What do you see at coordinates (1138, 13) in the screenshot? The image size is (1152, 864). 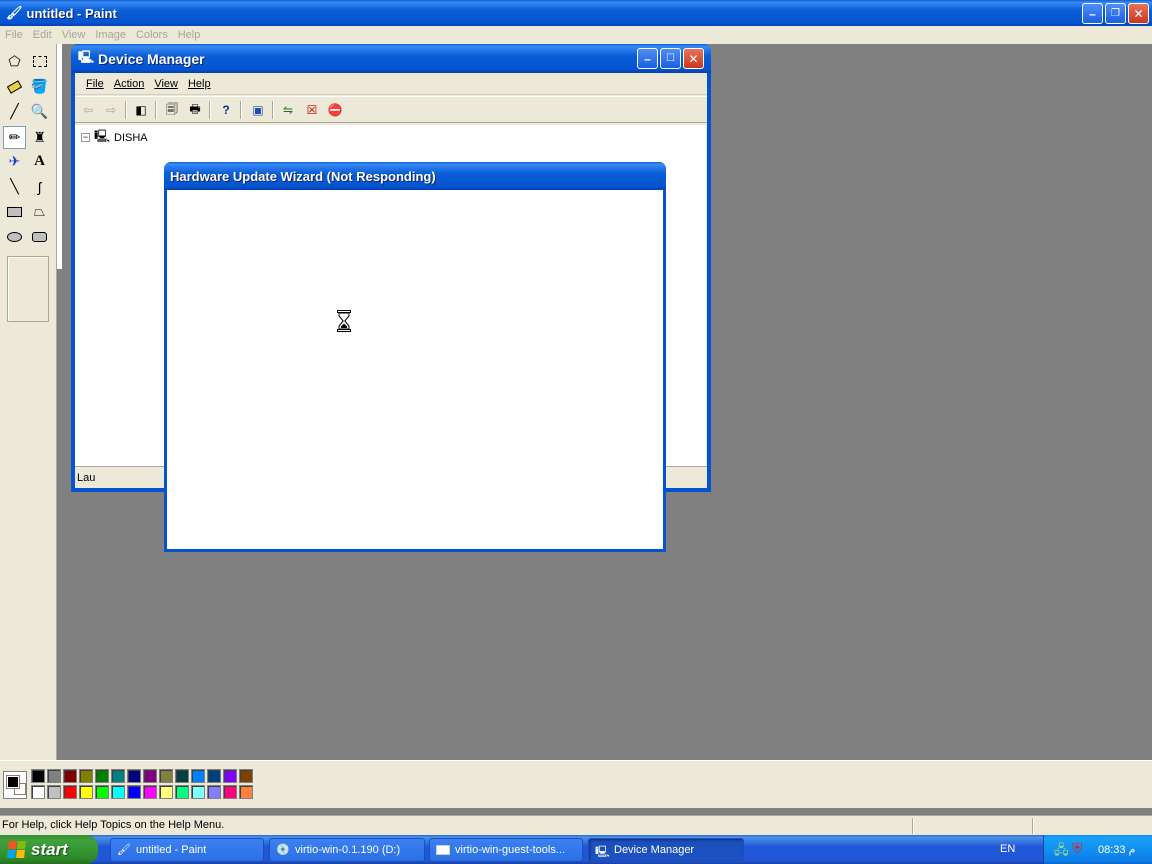 I see `close-button: ✕` at bounding box center [1138, 13].